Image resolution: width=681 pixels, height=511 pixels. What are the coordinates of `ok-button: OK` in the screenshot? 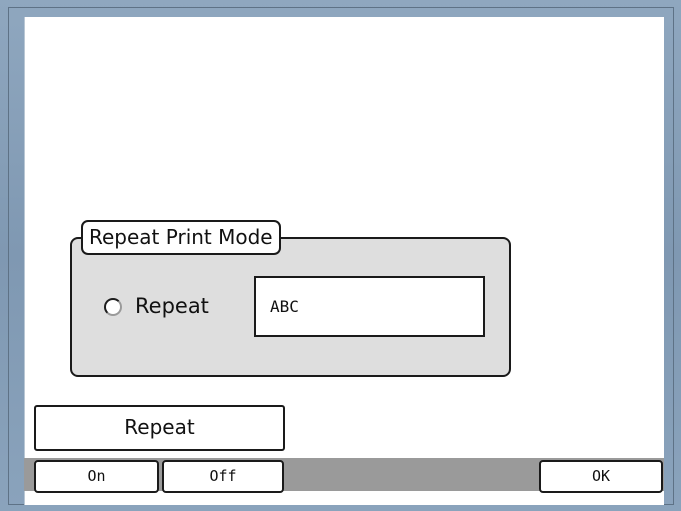 It's located at (601, 476).